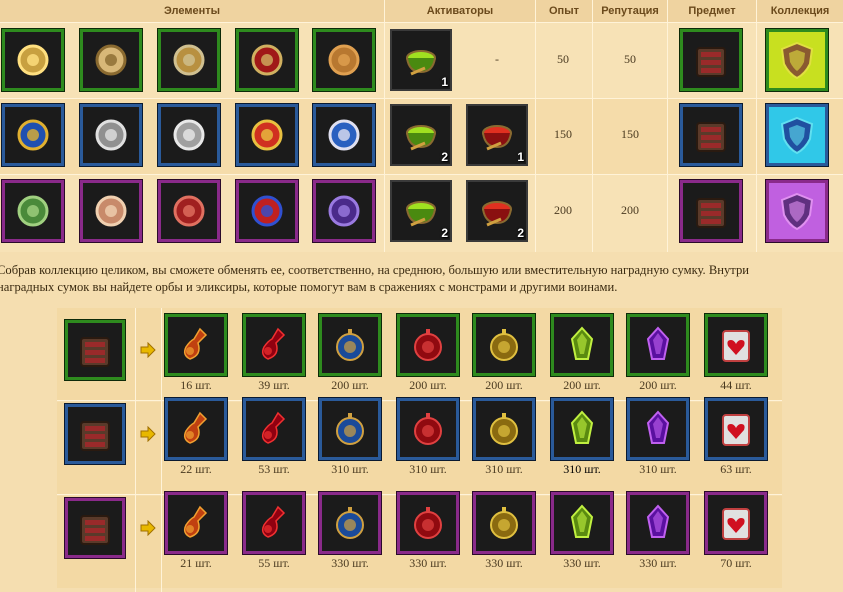 The width and height of the screenshot is (843, 592). I want to click on pegasus-statuette-icon, so click(189, 135).